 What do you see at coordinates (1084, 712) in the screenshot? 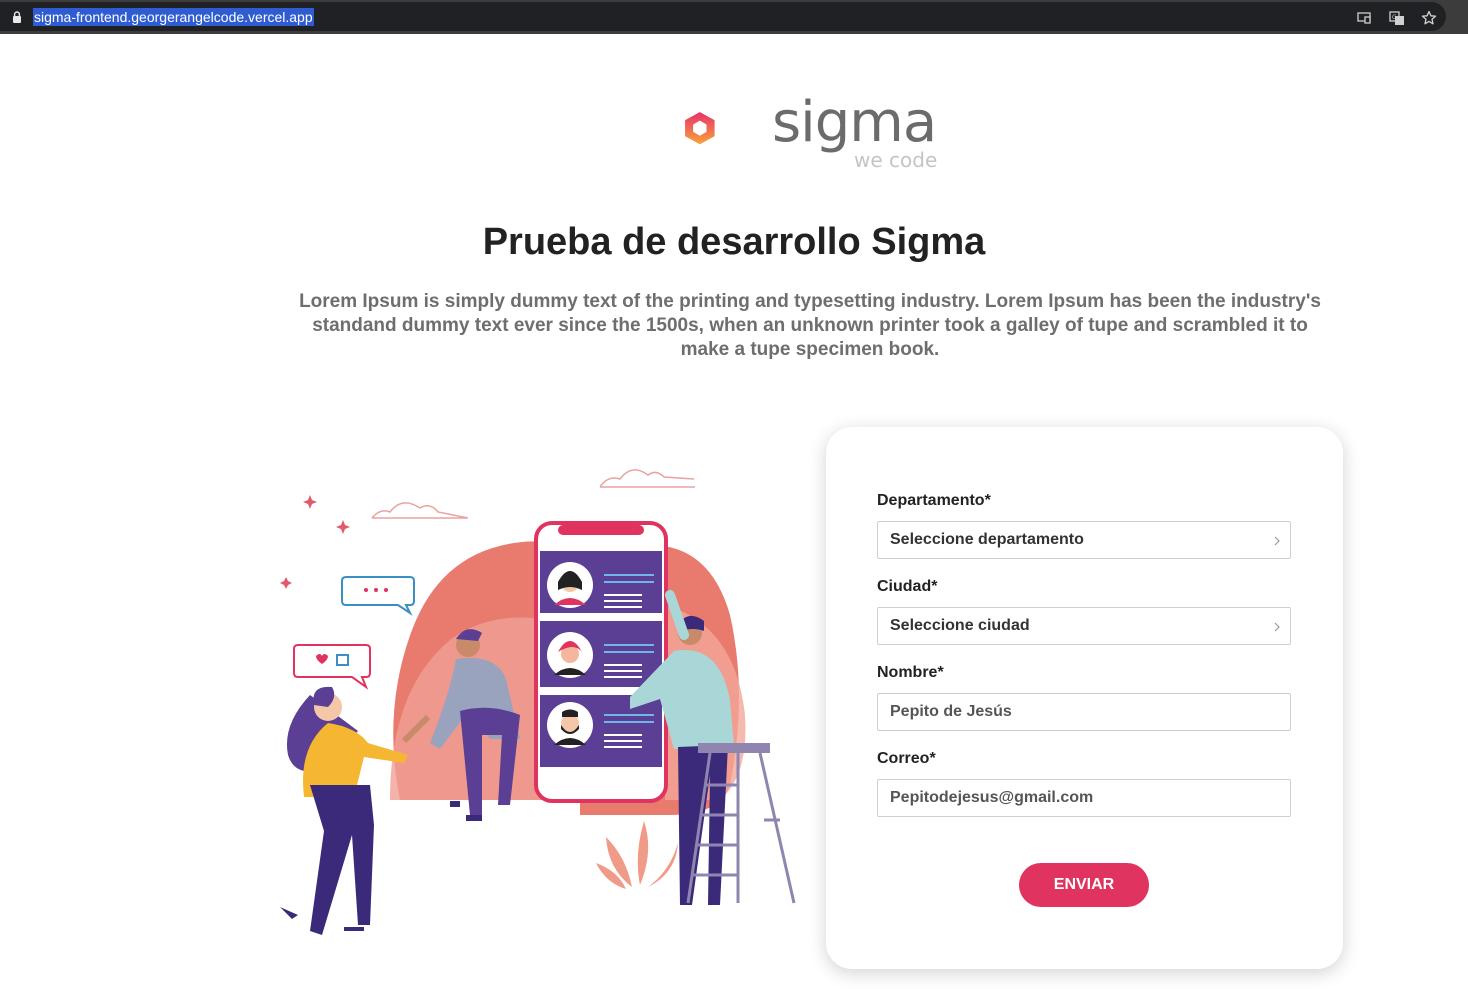
I see `name-input` at bounding box center [1084, 712].